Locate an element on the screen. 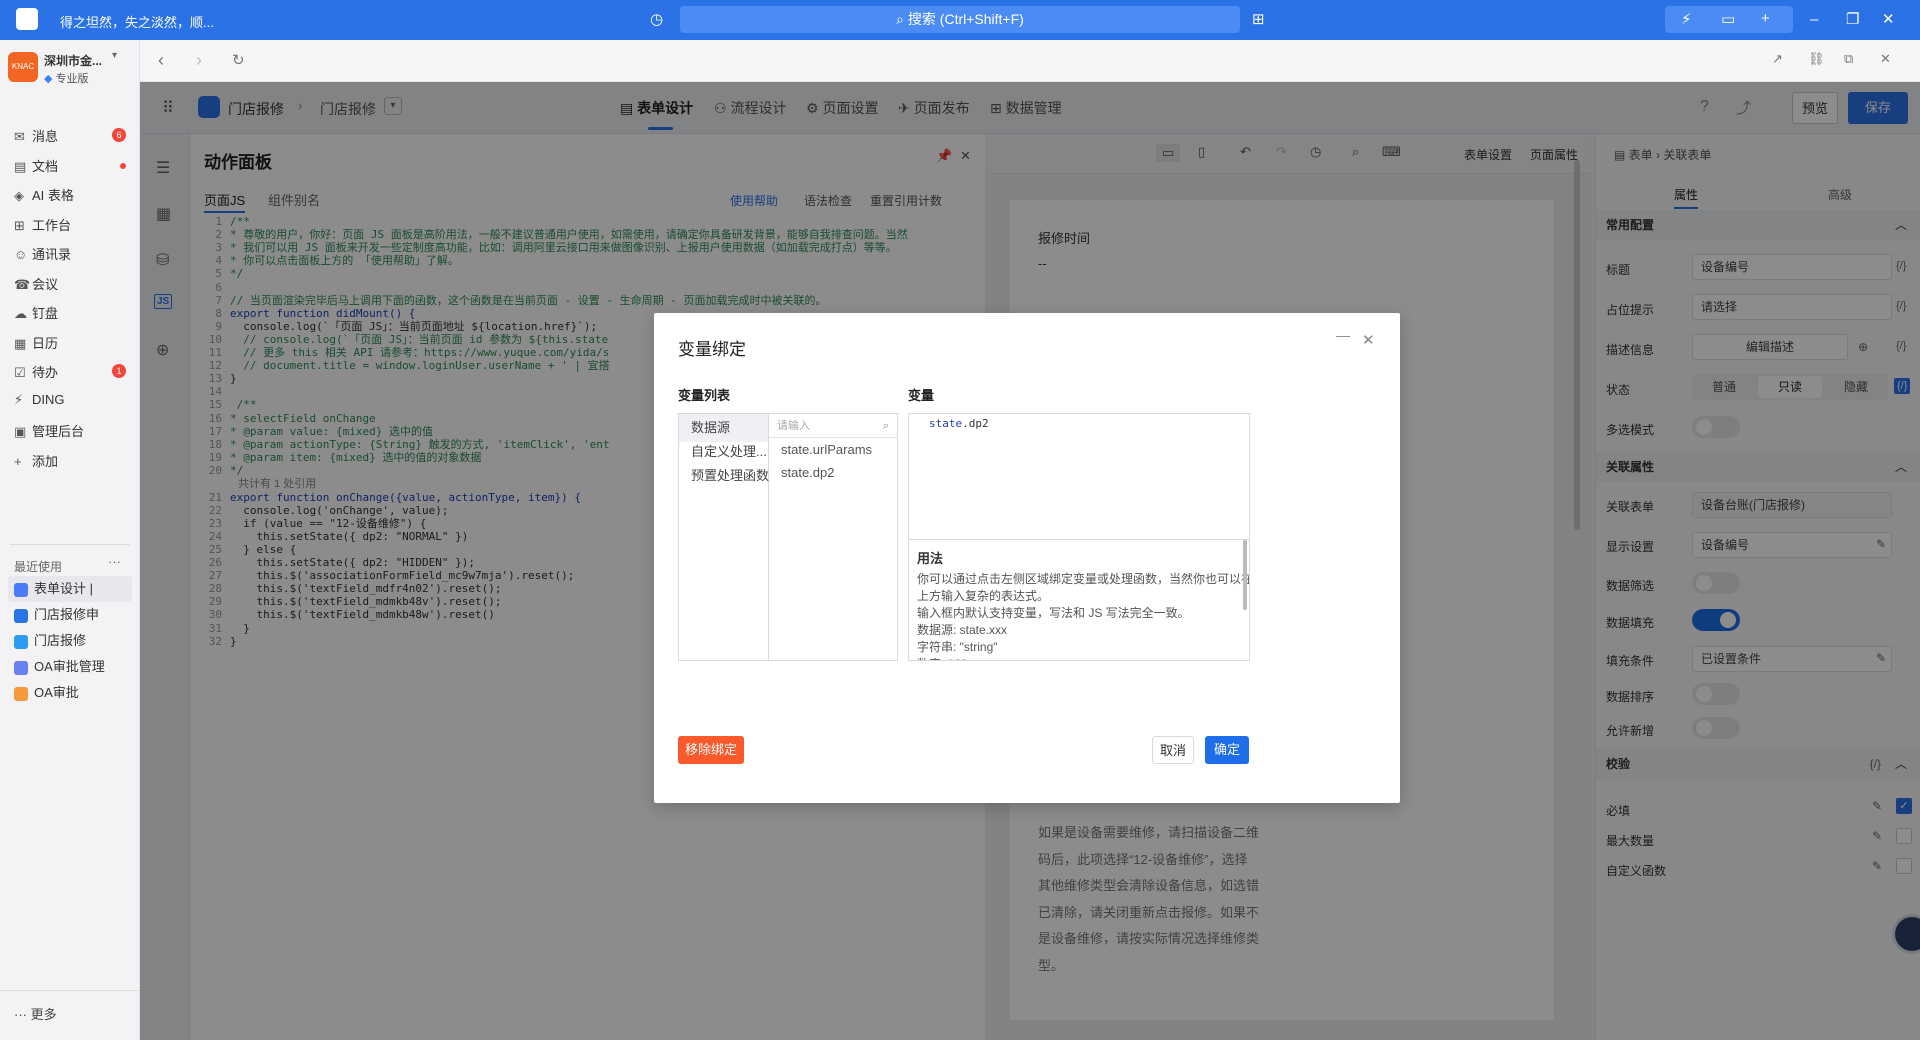 The width and height of the screenshot is (1920, 1040). usage-scrollbar is located at coordinates (1245, 575).